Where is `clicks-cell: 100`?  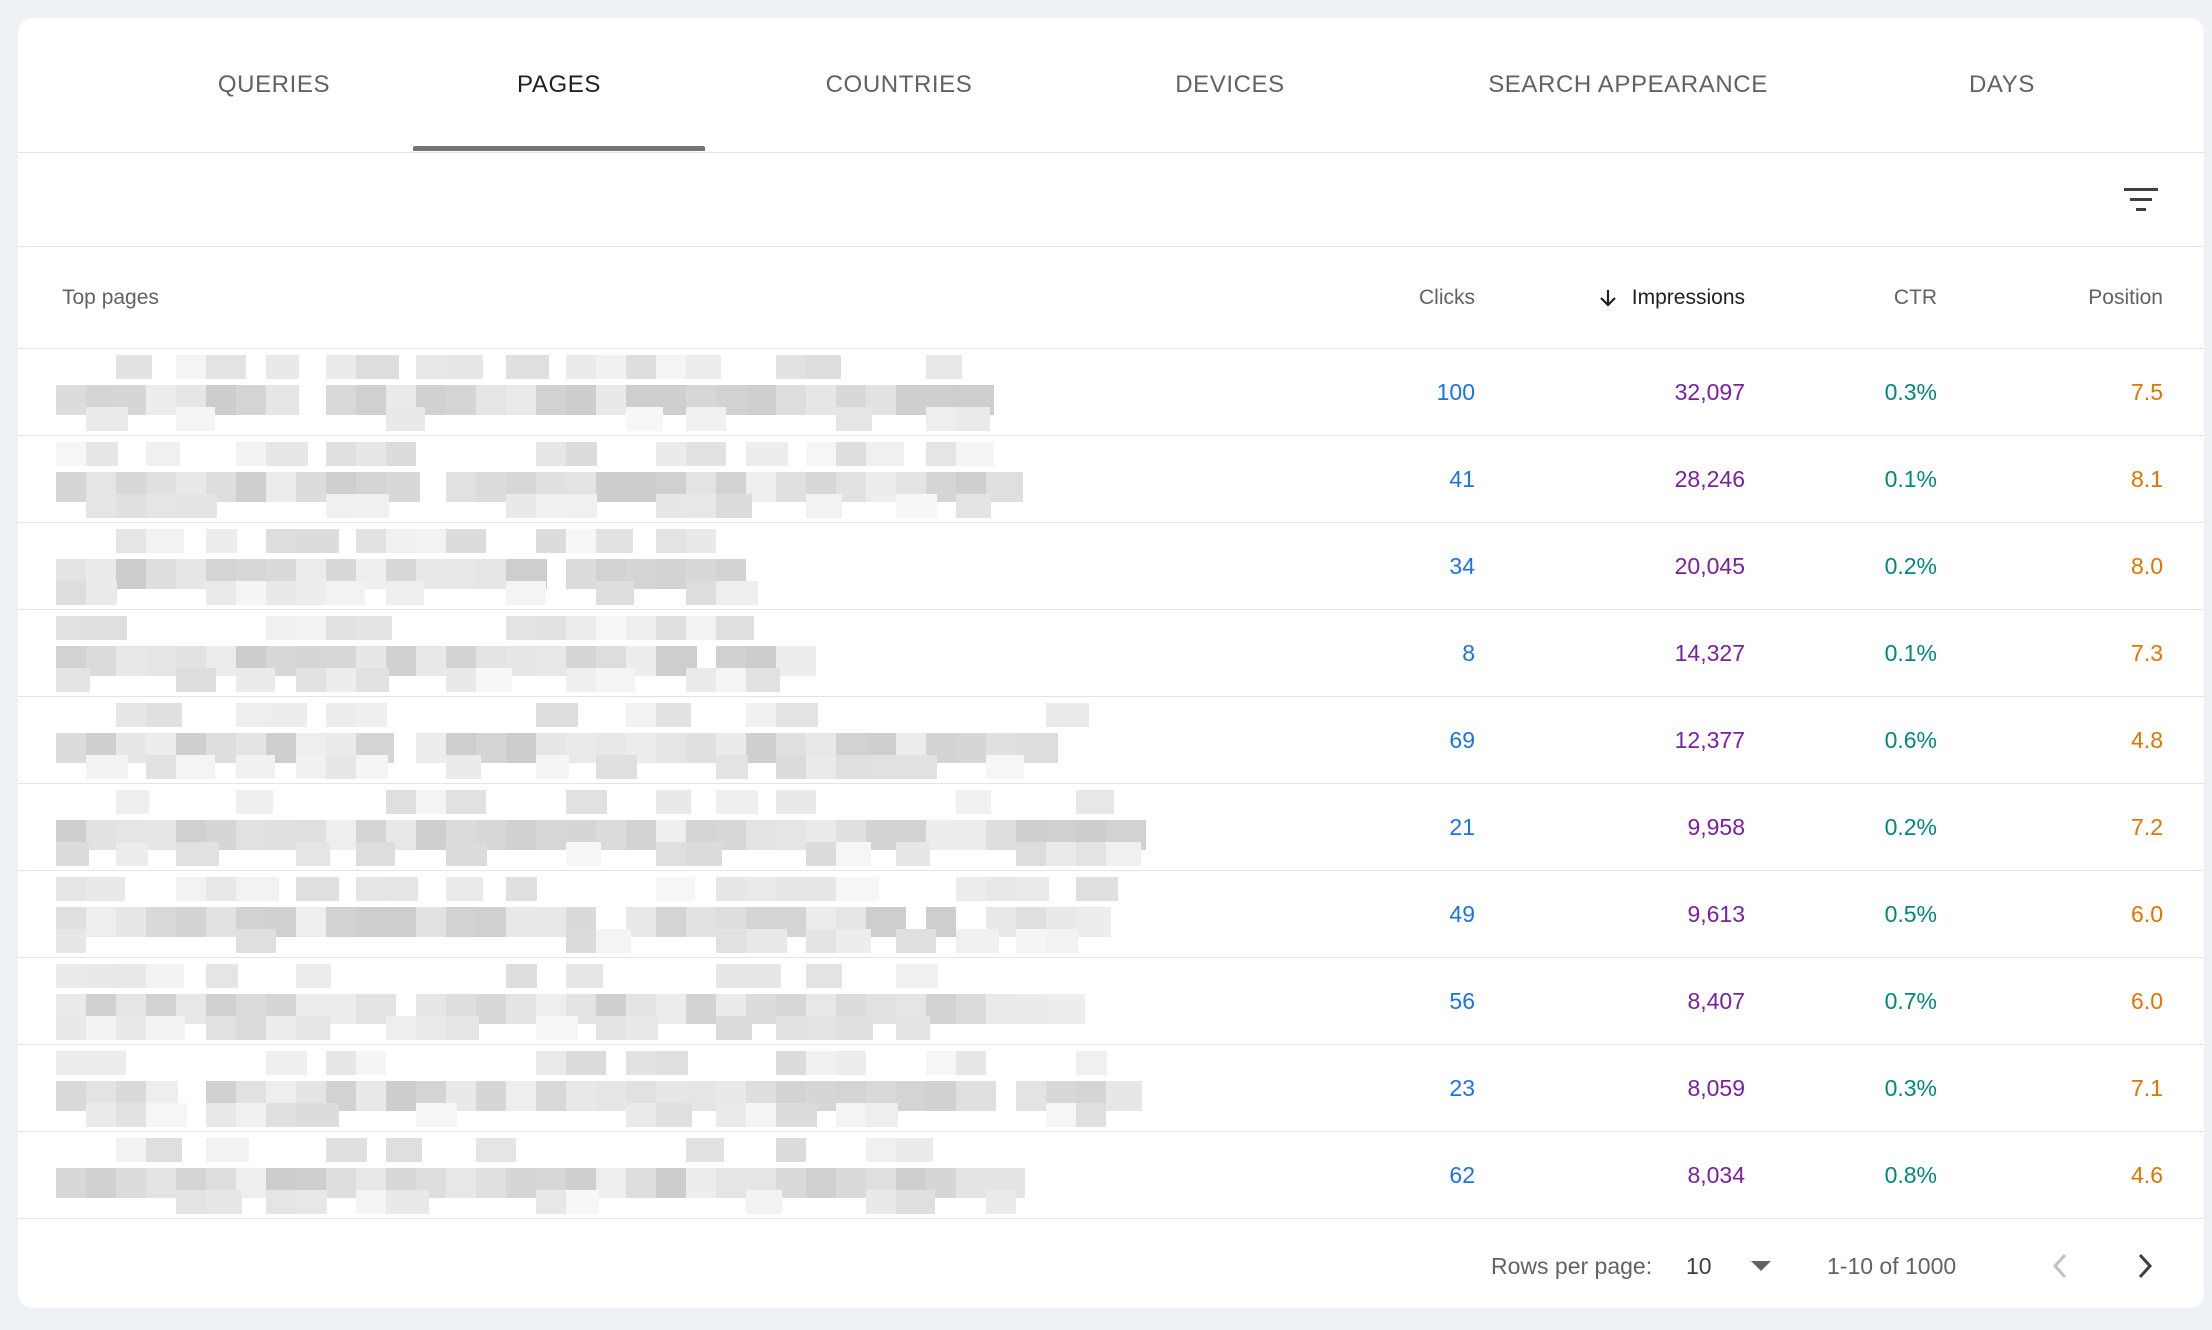 clicks-cell: 100 is located at coordinates (1455, 391).